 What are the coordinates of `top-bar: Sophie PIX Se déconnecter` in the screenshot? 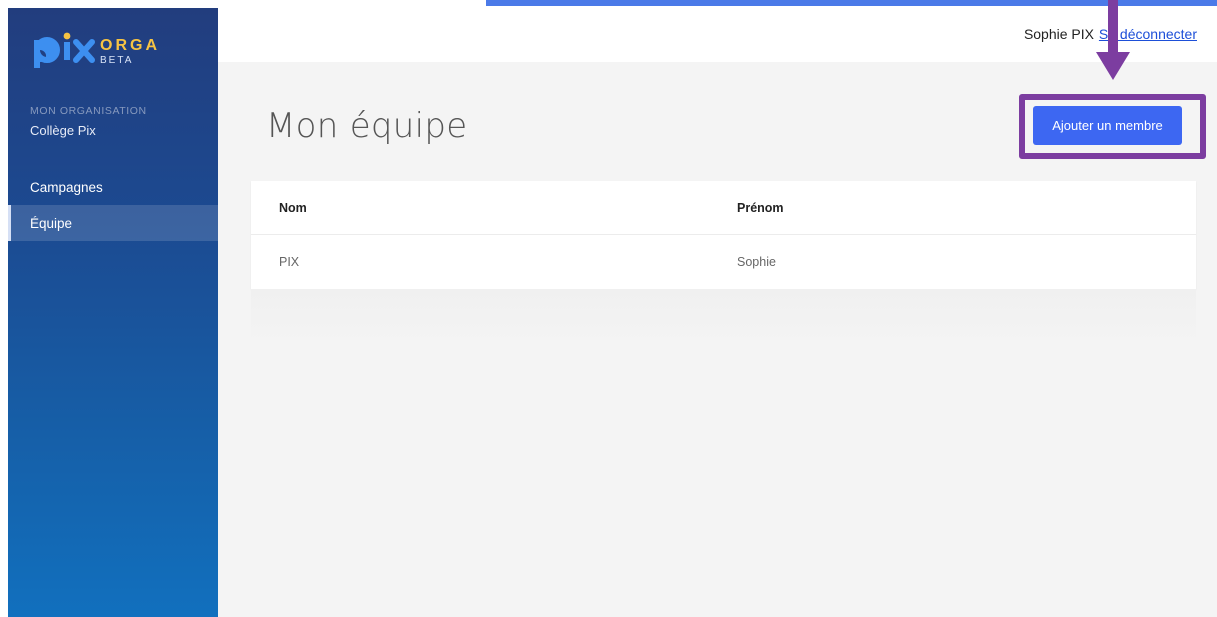 It's located at (717, 31).